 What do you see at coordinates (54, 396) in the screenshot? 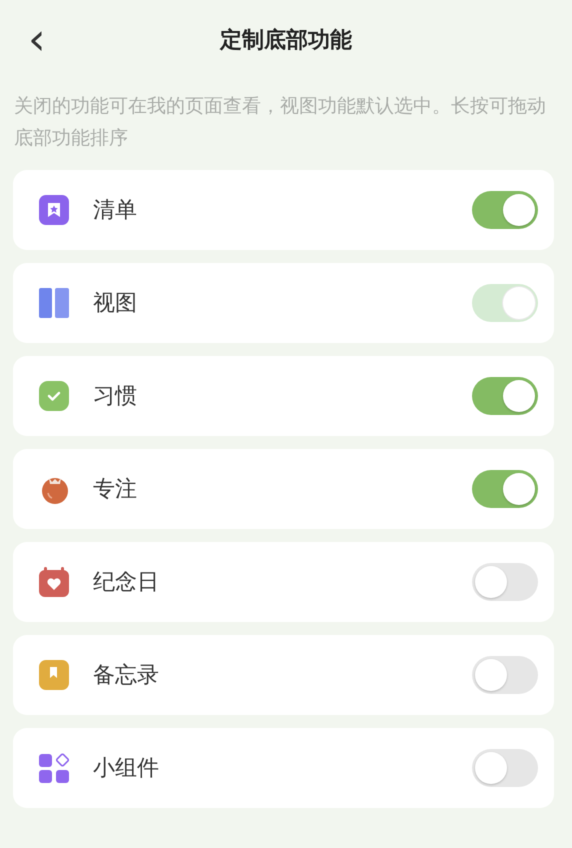
I see `check-icon` at bounding box center [54, 396].